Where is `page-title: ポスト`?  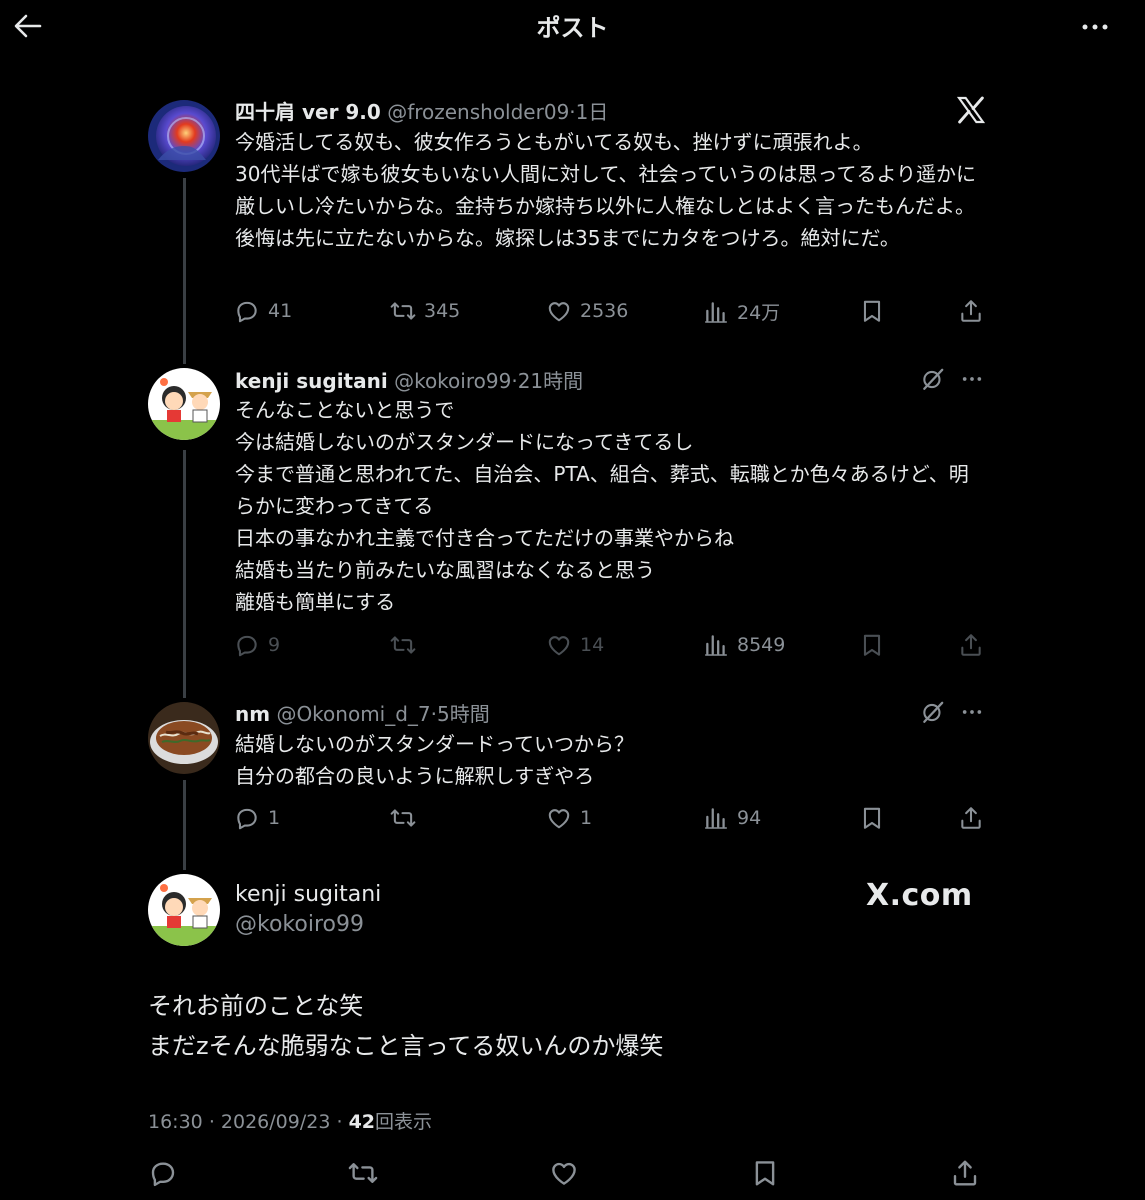 page-title: ポスト is located at coordinates (572, 28).